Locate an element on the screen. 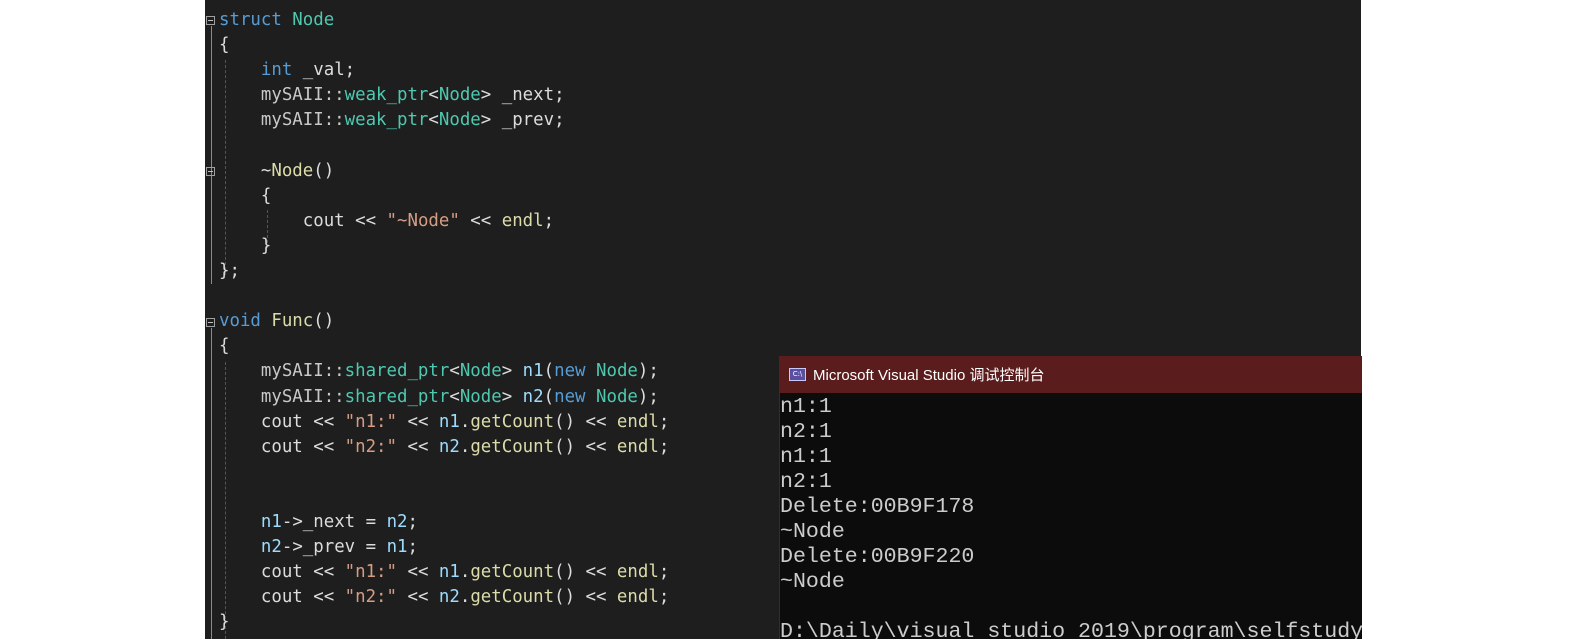  collapse-destructor-icon is located at coordinates (210, 171).